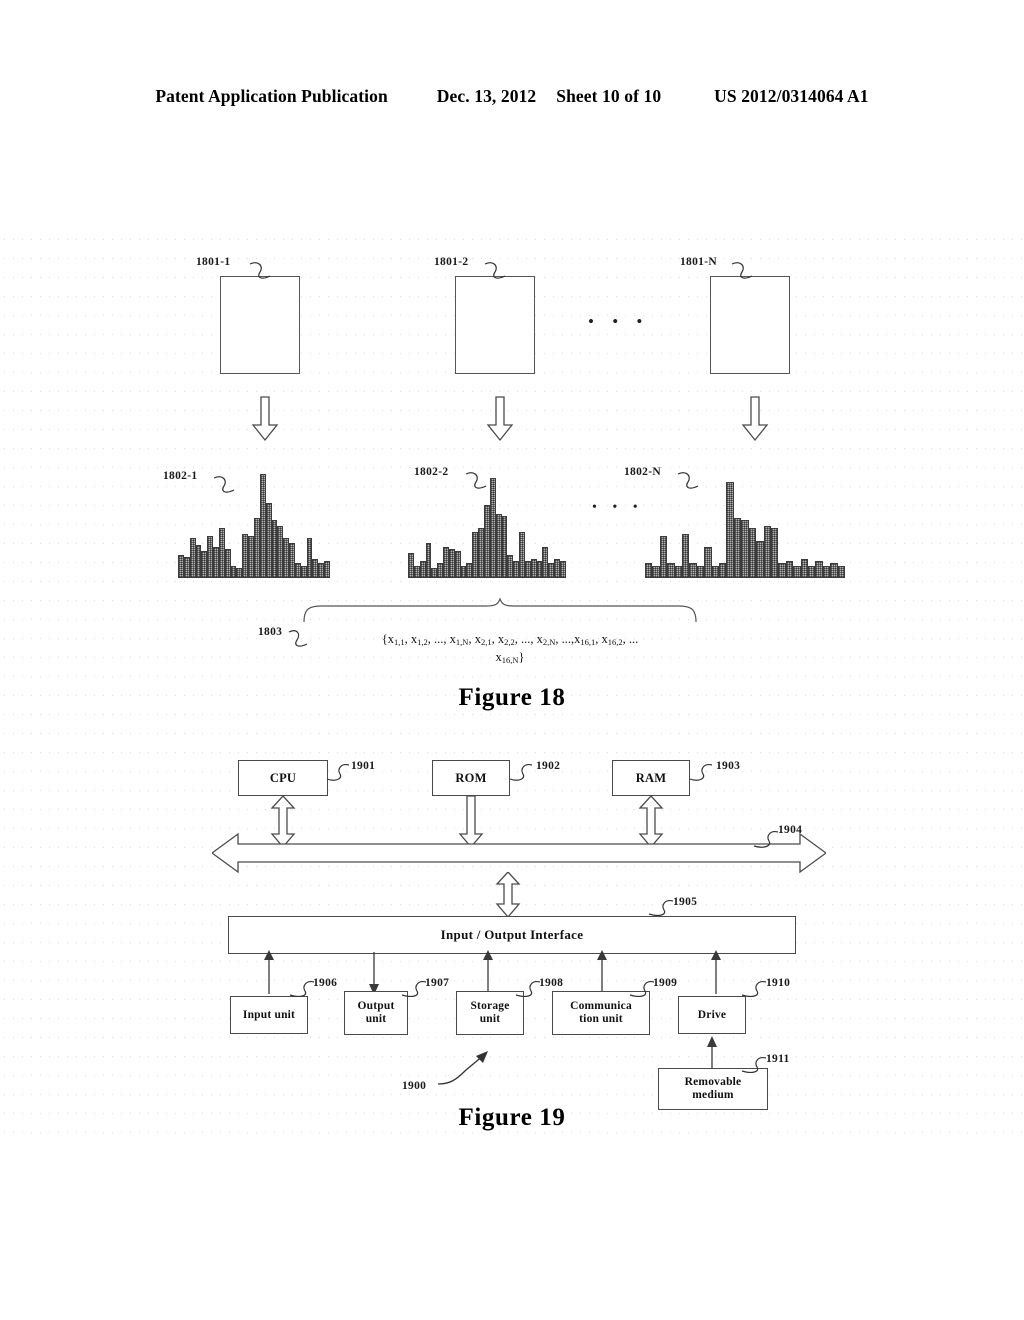 This screenshot has height=1320, width=1024. What do you see at coordinates (728, 766) in the screenshot?
I see `refnum-1903: 1903` at bounding box center [728, 766].